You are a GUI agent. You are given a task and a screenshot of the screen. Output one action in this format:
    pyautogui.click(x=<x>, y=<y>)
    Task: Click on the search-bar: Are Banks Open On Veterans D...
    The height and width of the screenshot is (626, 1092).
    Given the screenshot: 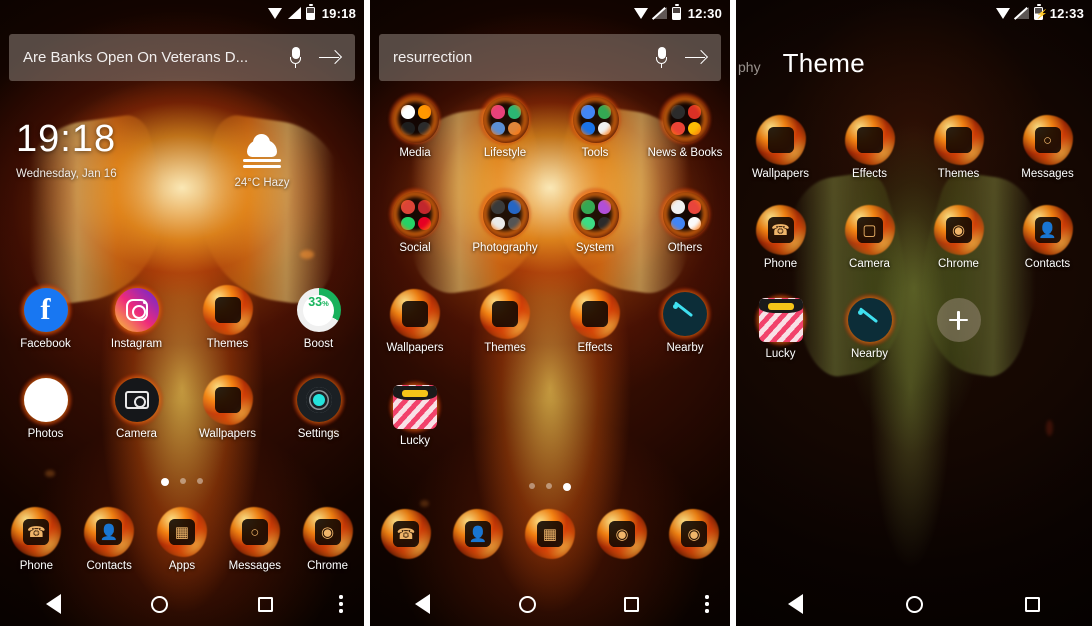 What is the action you would take?
    pyautogui.click(x=182, y=57)
    